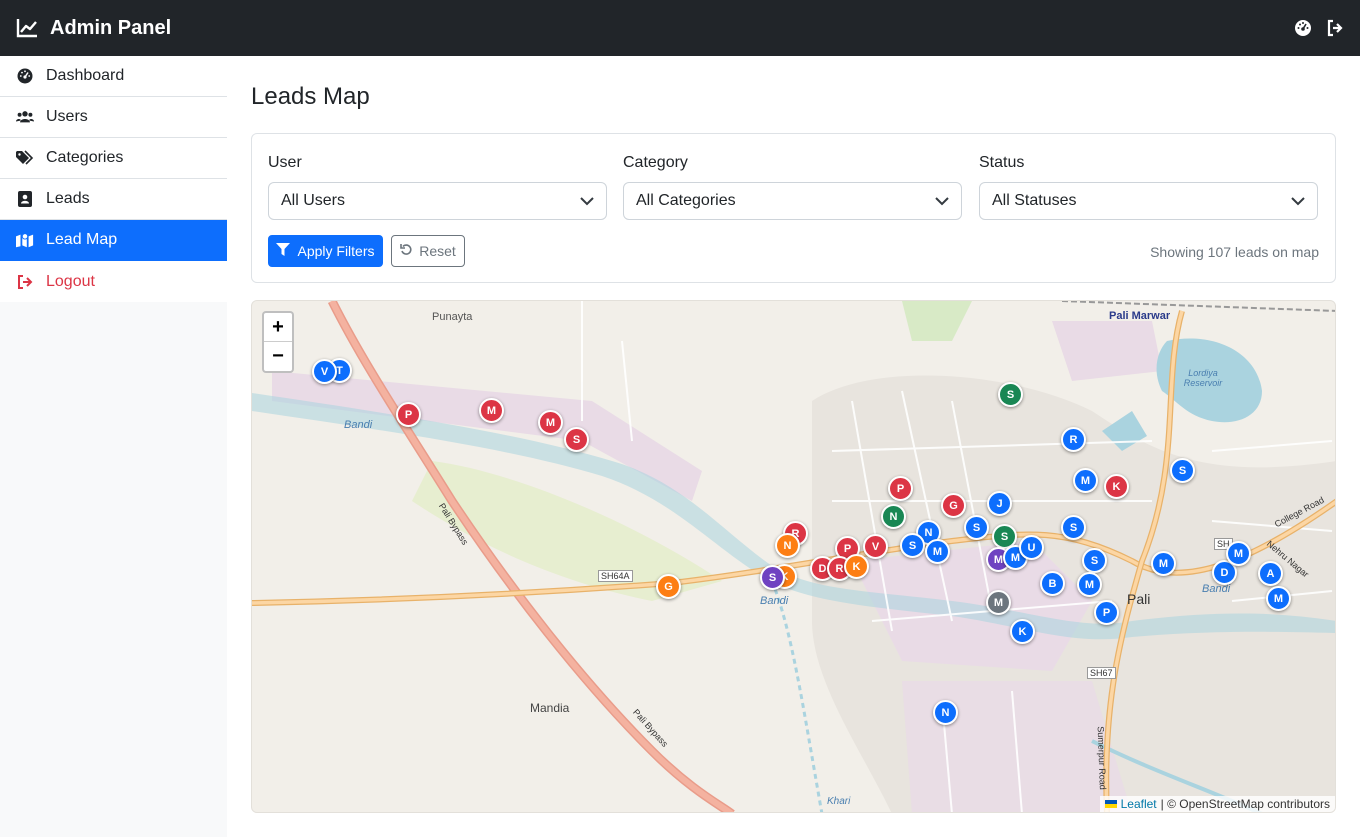 The image size is (1360, 837). Describe the element at coordinates (1052, 583) in the screenshot. I see `lead-marker: B` at that location.